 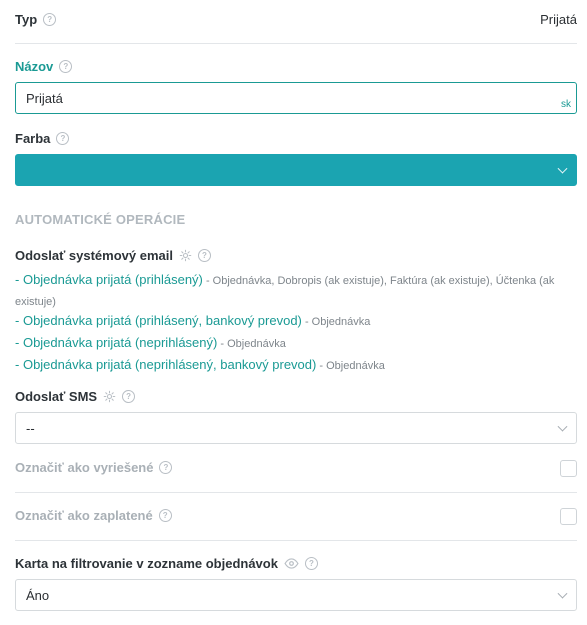 I want to click on mark-paid-label: Označiť ako zaplatené ?, so click(x=93, y=515).